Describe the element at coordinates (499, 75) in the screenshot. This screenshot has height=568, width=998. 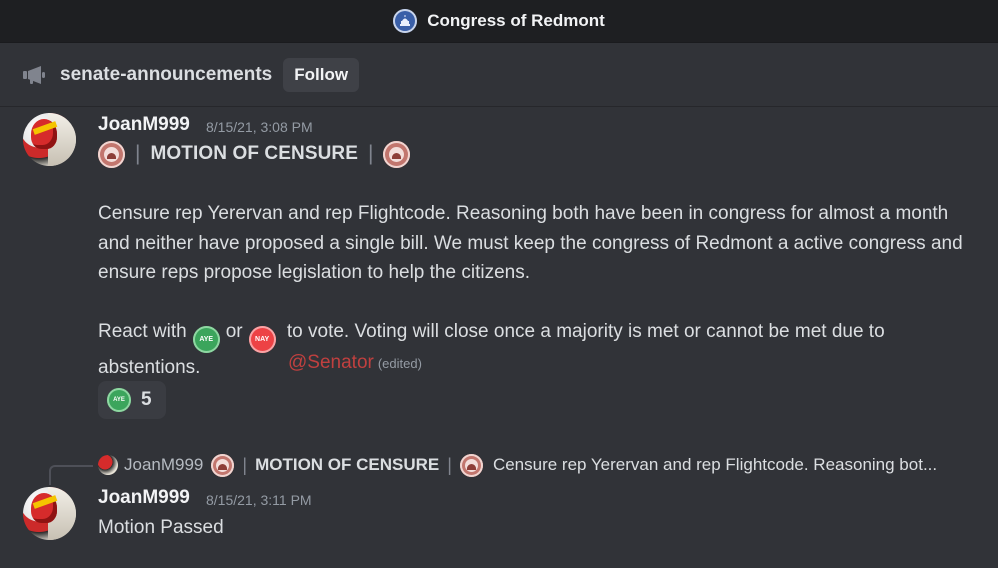
I see `channel-header: senate-announcements Follow` at that location.